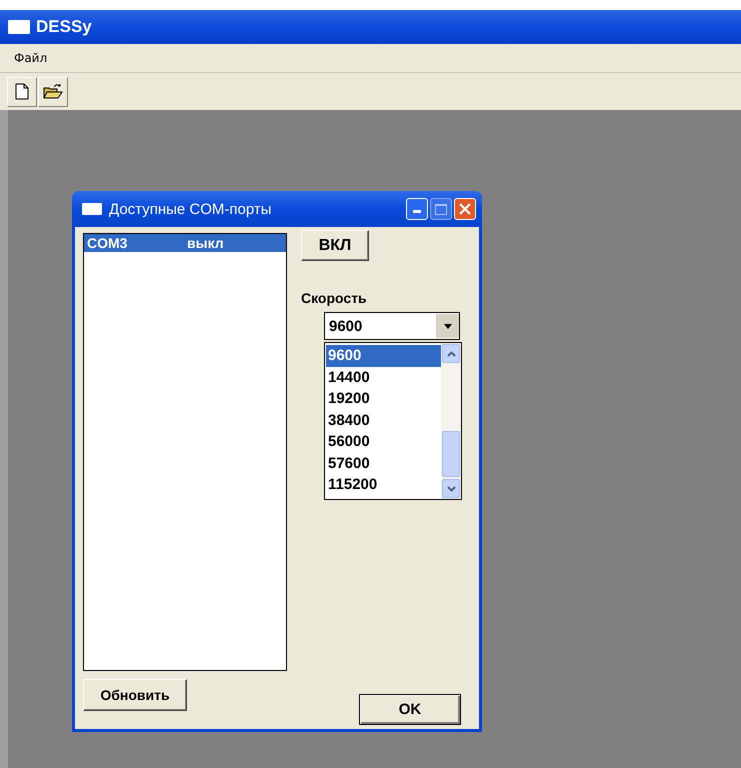  What do you see at coordinates (383, 420) in the screenshot?
I see `speed-option: 38400` at bounding box center [383, 420].